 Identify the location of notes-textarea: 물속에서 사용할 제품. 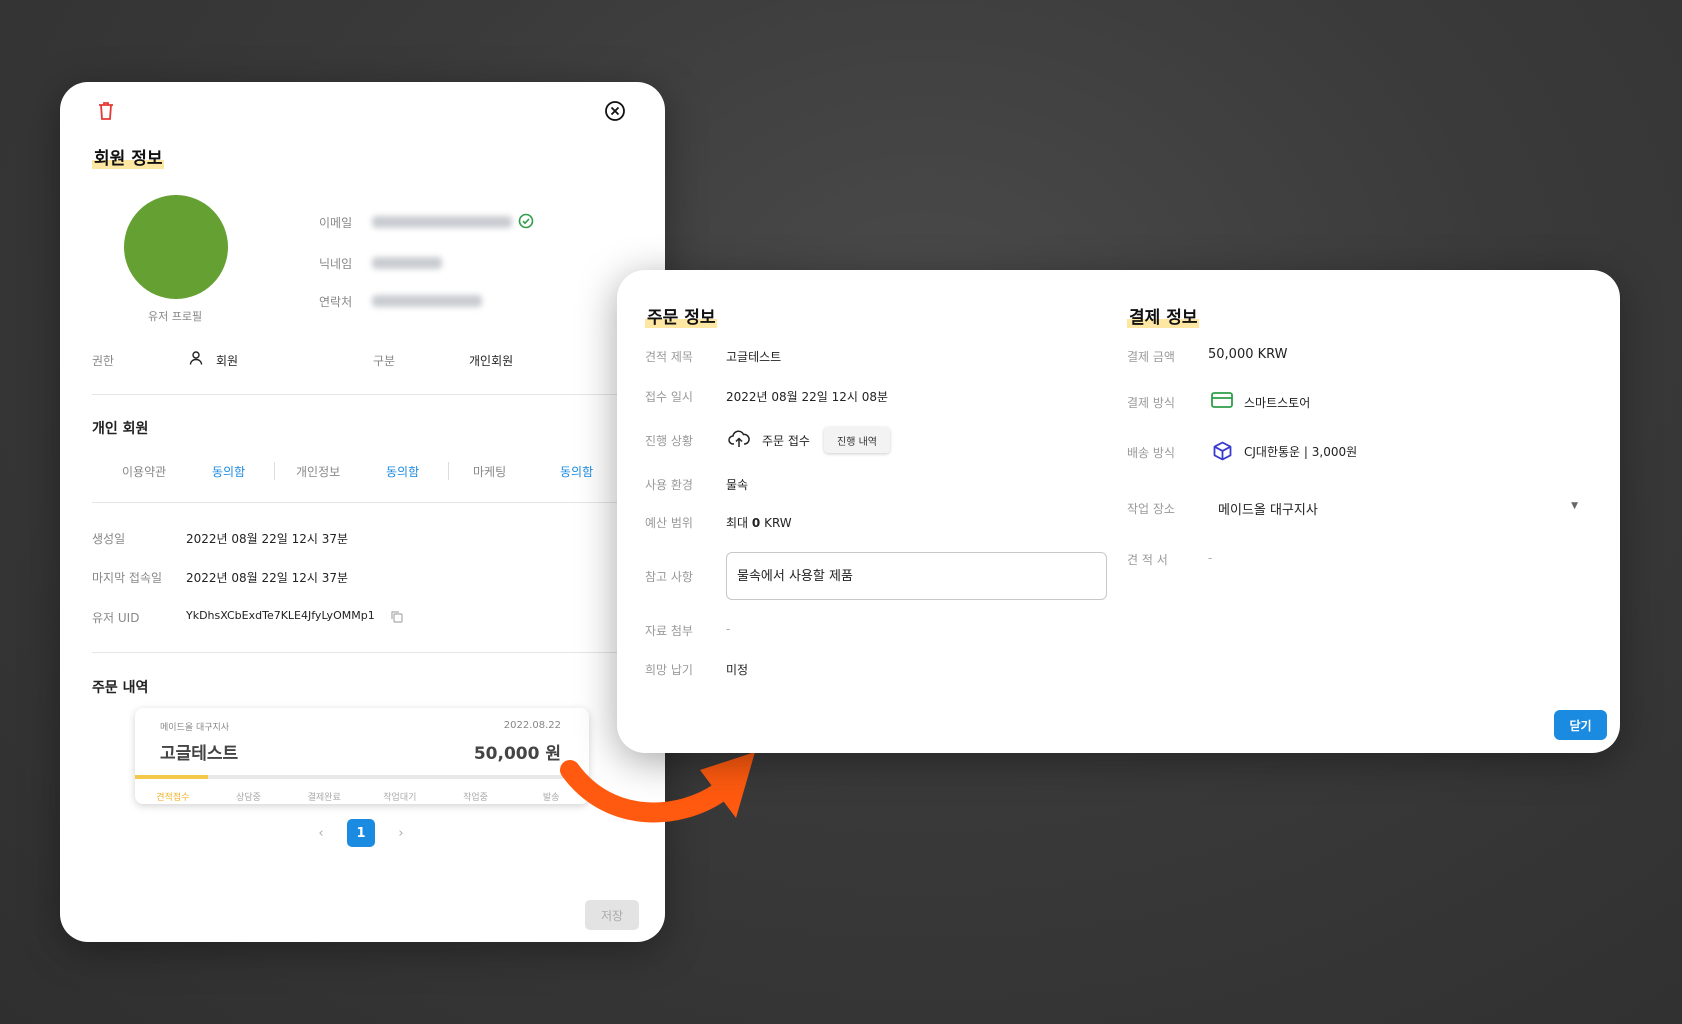
(916, 576).